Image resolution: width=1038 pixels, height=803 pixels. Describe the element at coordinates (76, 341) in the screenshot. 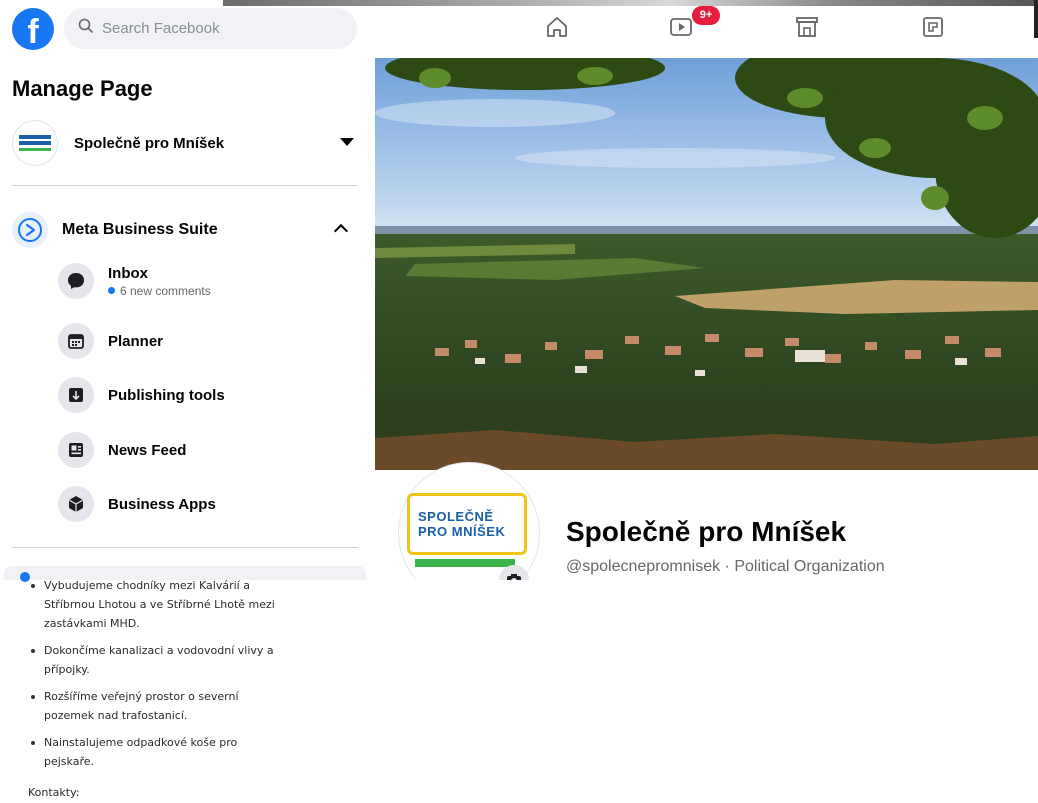

I see `planner-calendar-icon` at that location.